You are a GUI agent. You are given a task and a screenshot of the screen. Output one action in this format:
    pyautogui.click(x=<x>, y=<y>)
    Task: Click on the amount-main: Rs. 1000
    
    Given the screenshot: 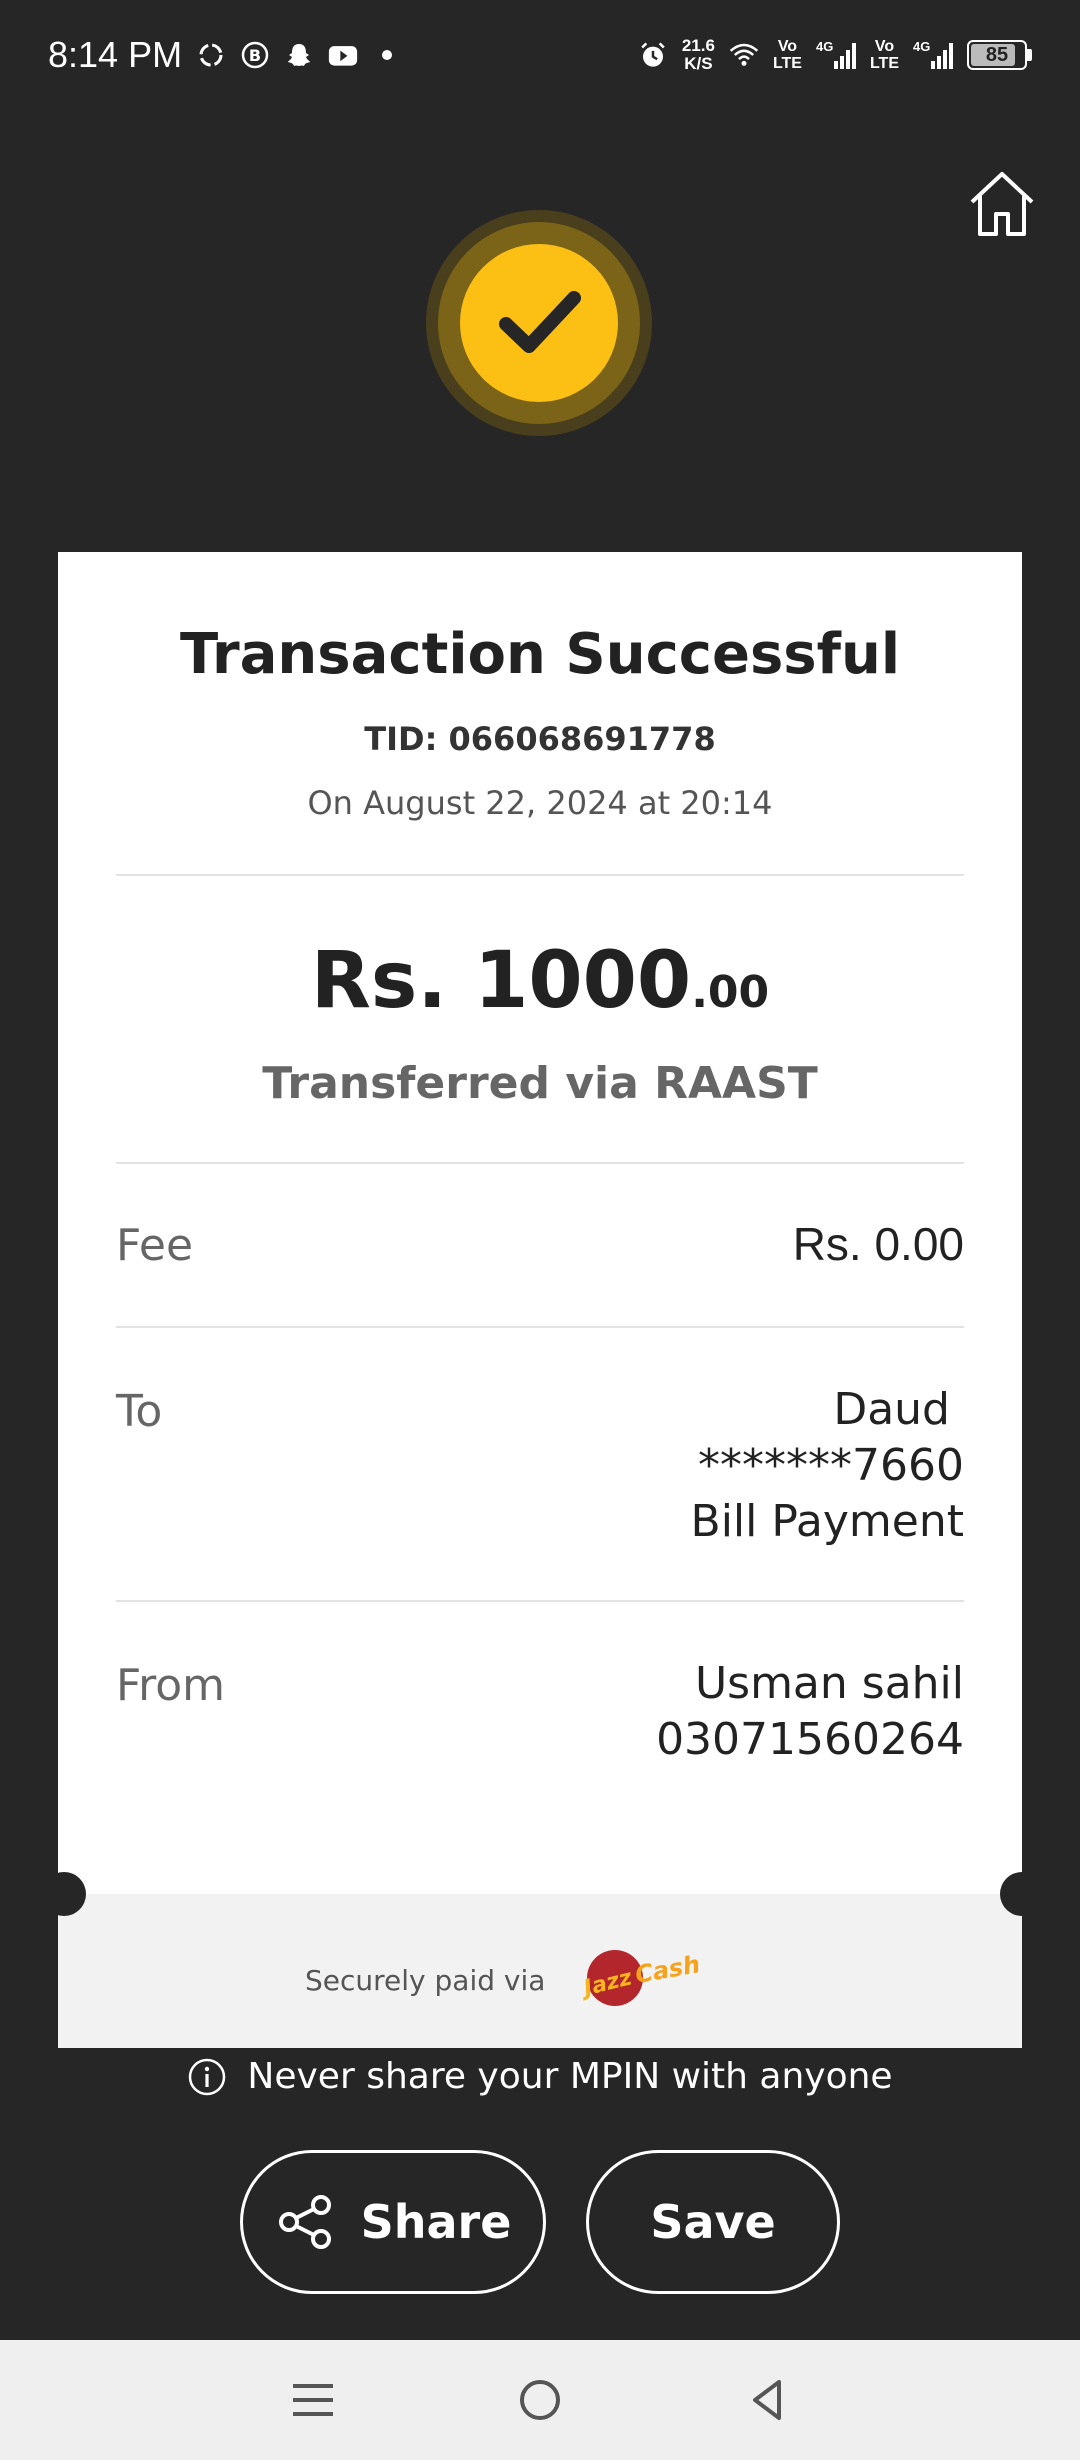 What is the action you would take?
    pyautogui.click(x=501, y=981)
    